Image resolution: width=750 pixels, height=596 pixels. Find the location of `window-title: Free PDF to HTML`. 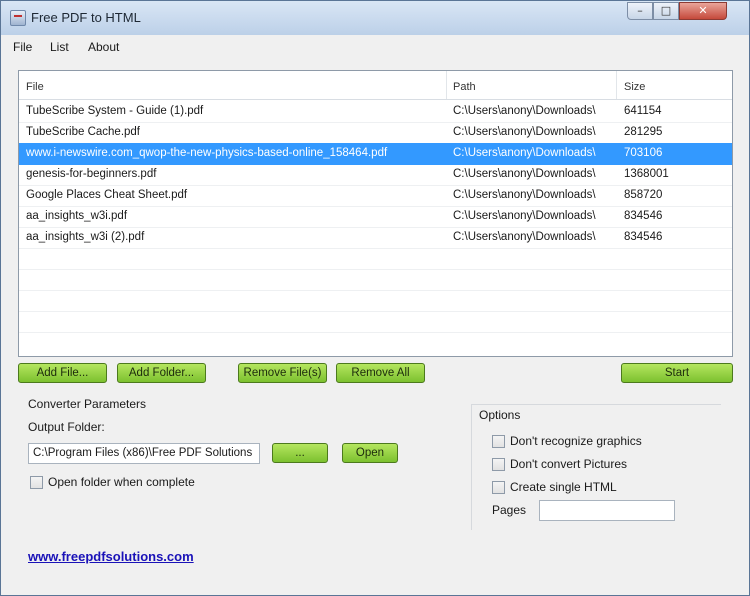

window-title: Free PDF to HTML is located at coordinates (86, 17).